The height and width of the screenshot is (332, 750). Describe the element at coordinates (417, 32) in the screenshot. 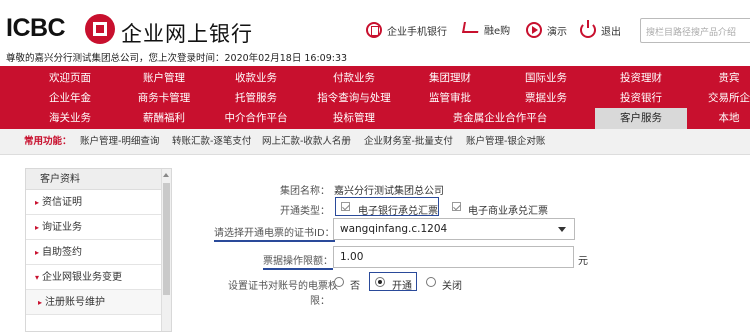

I see `mobile-banking-label: 企业手机银行` at that location.